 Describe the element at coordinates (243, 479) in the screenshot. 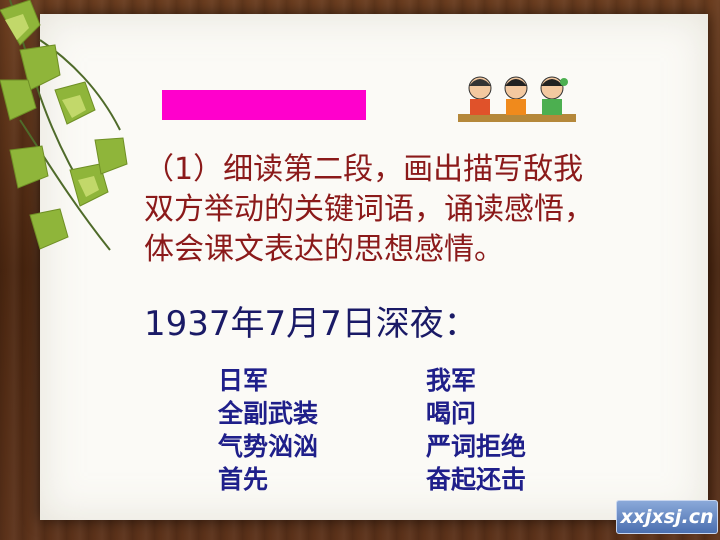

I see `list-item: 首先` at that location.